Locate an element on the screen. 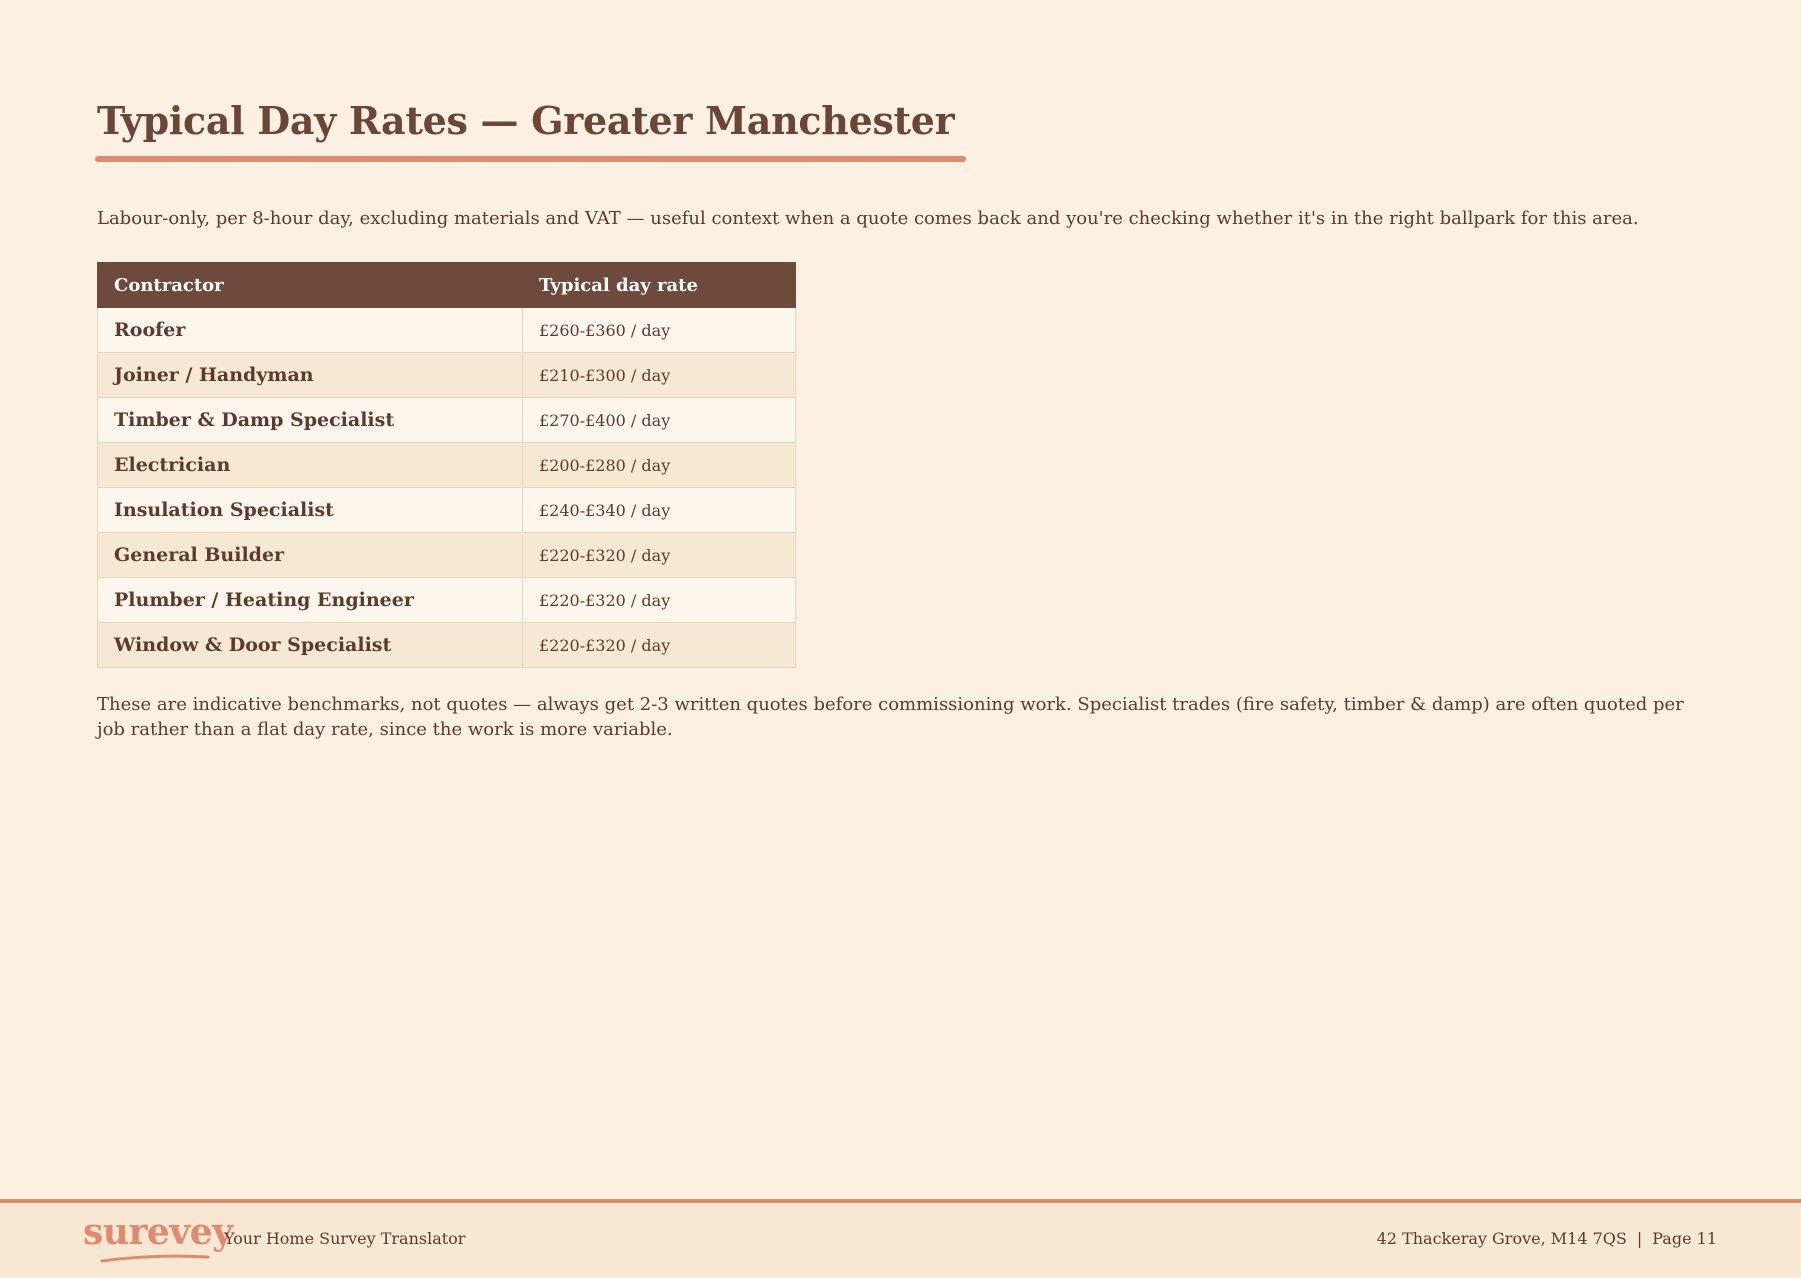  header-day-rate: Typical day rate is located at coordinates (659, 285).